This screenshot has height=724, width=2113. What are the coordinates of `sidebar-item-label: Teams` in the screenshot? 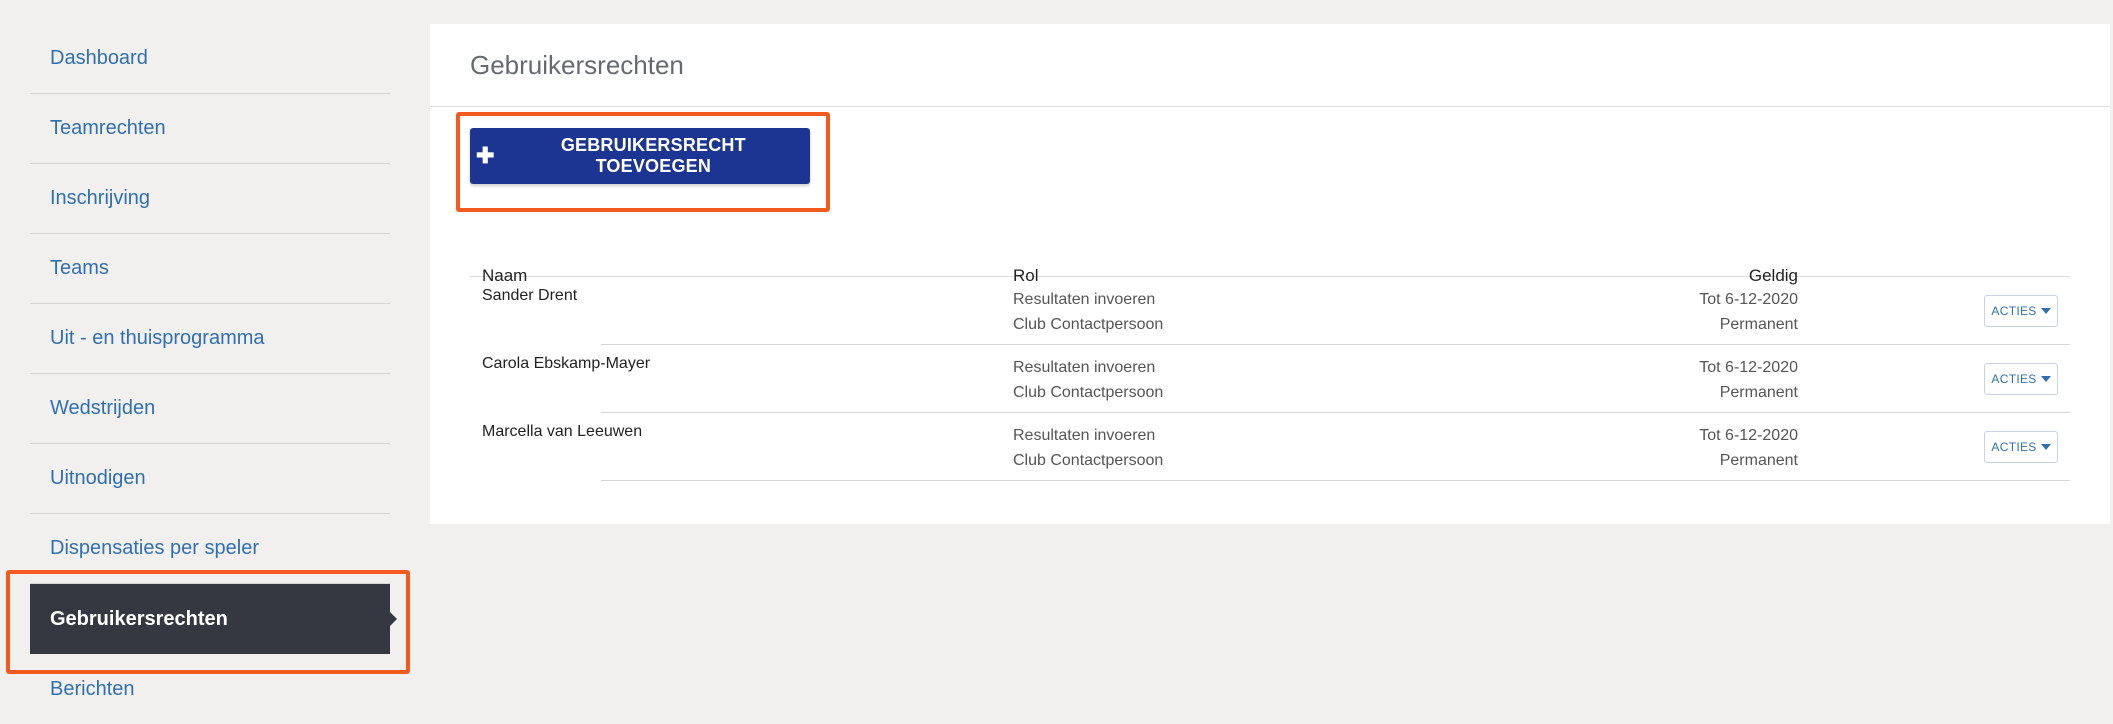 It's located at (79, 268).